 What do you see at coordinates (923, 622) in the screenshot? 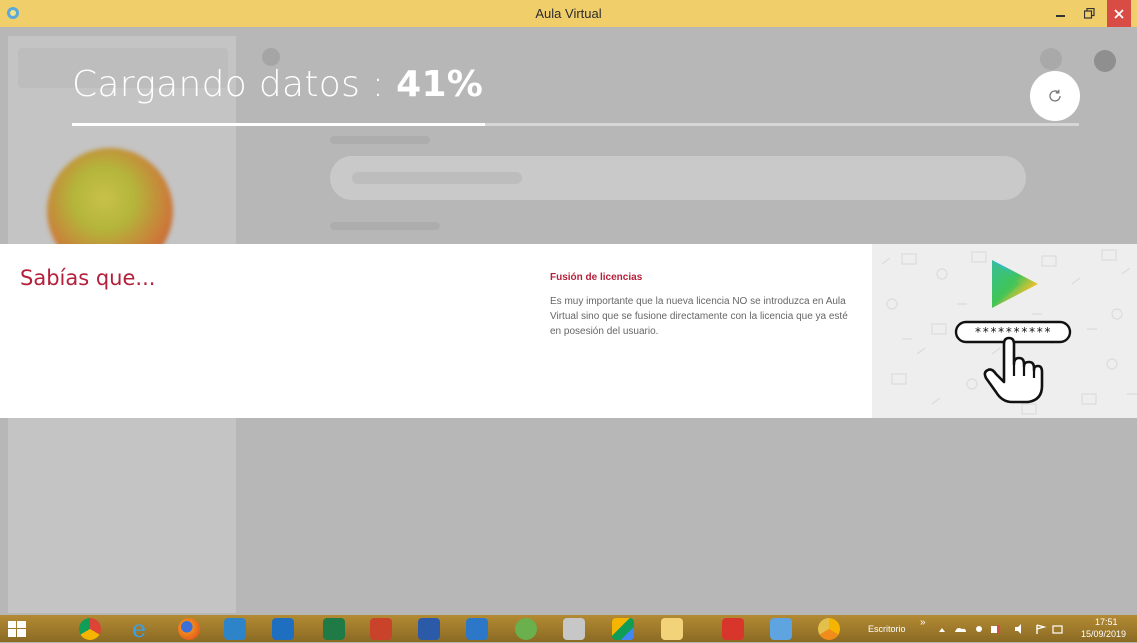
I see `toolbar-expand-icon: »` at bounding box center [923, 622].